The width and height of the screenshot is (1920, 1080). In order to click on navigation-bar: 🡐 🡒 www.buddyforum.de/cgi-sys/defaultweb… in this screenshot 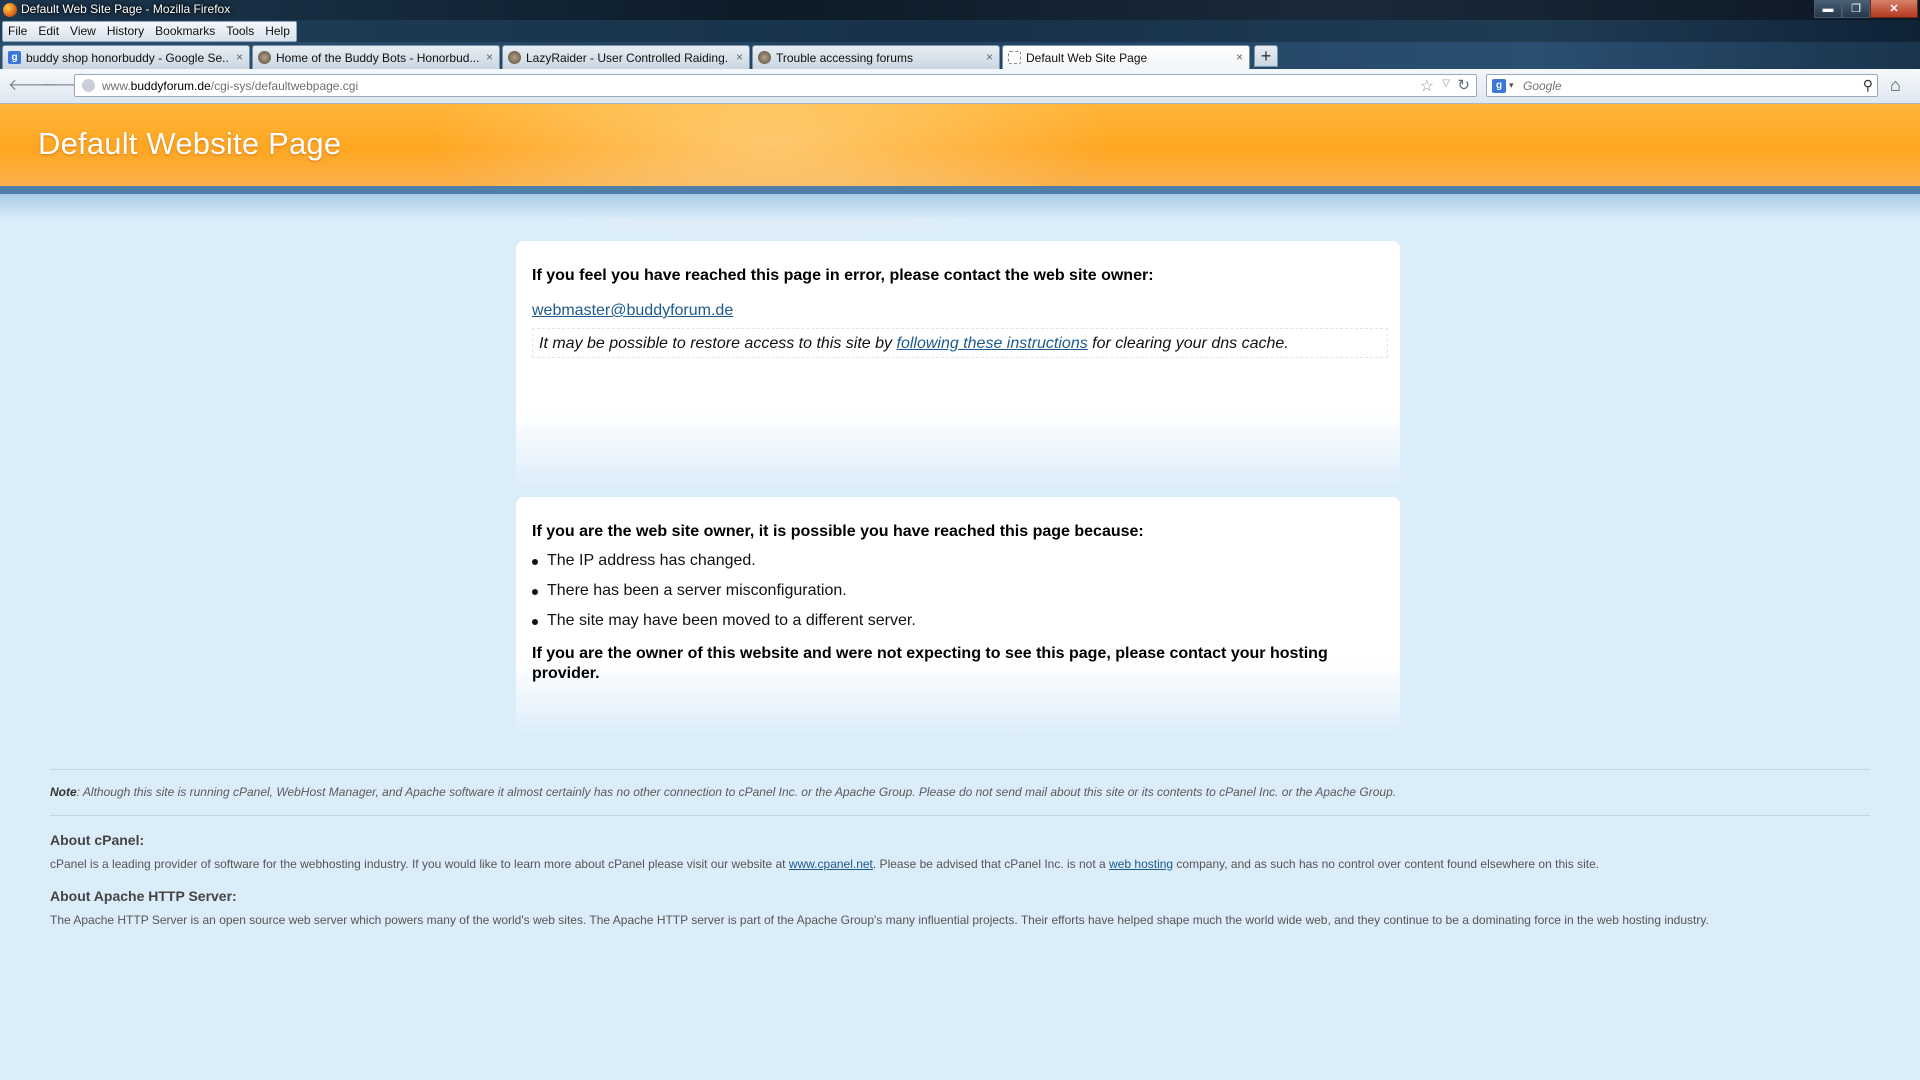, I will do `click(960, 86)`.